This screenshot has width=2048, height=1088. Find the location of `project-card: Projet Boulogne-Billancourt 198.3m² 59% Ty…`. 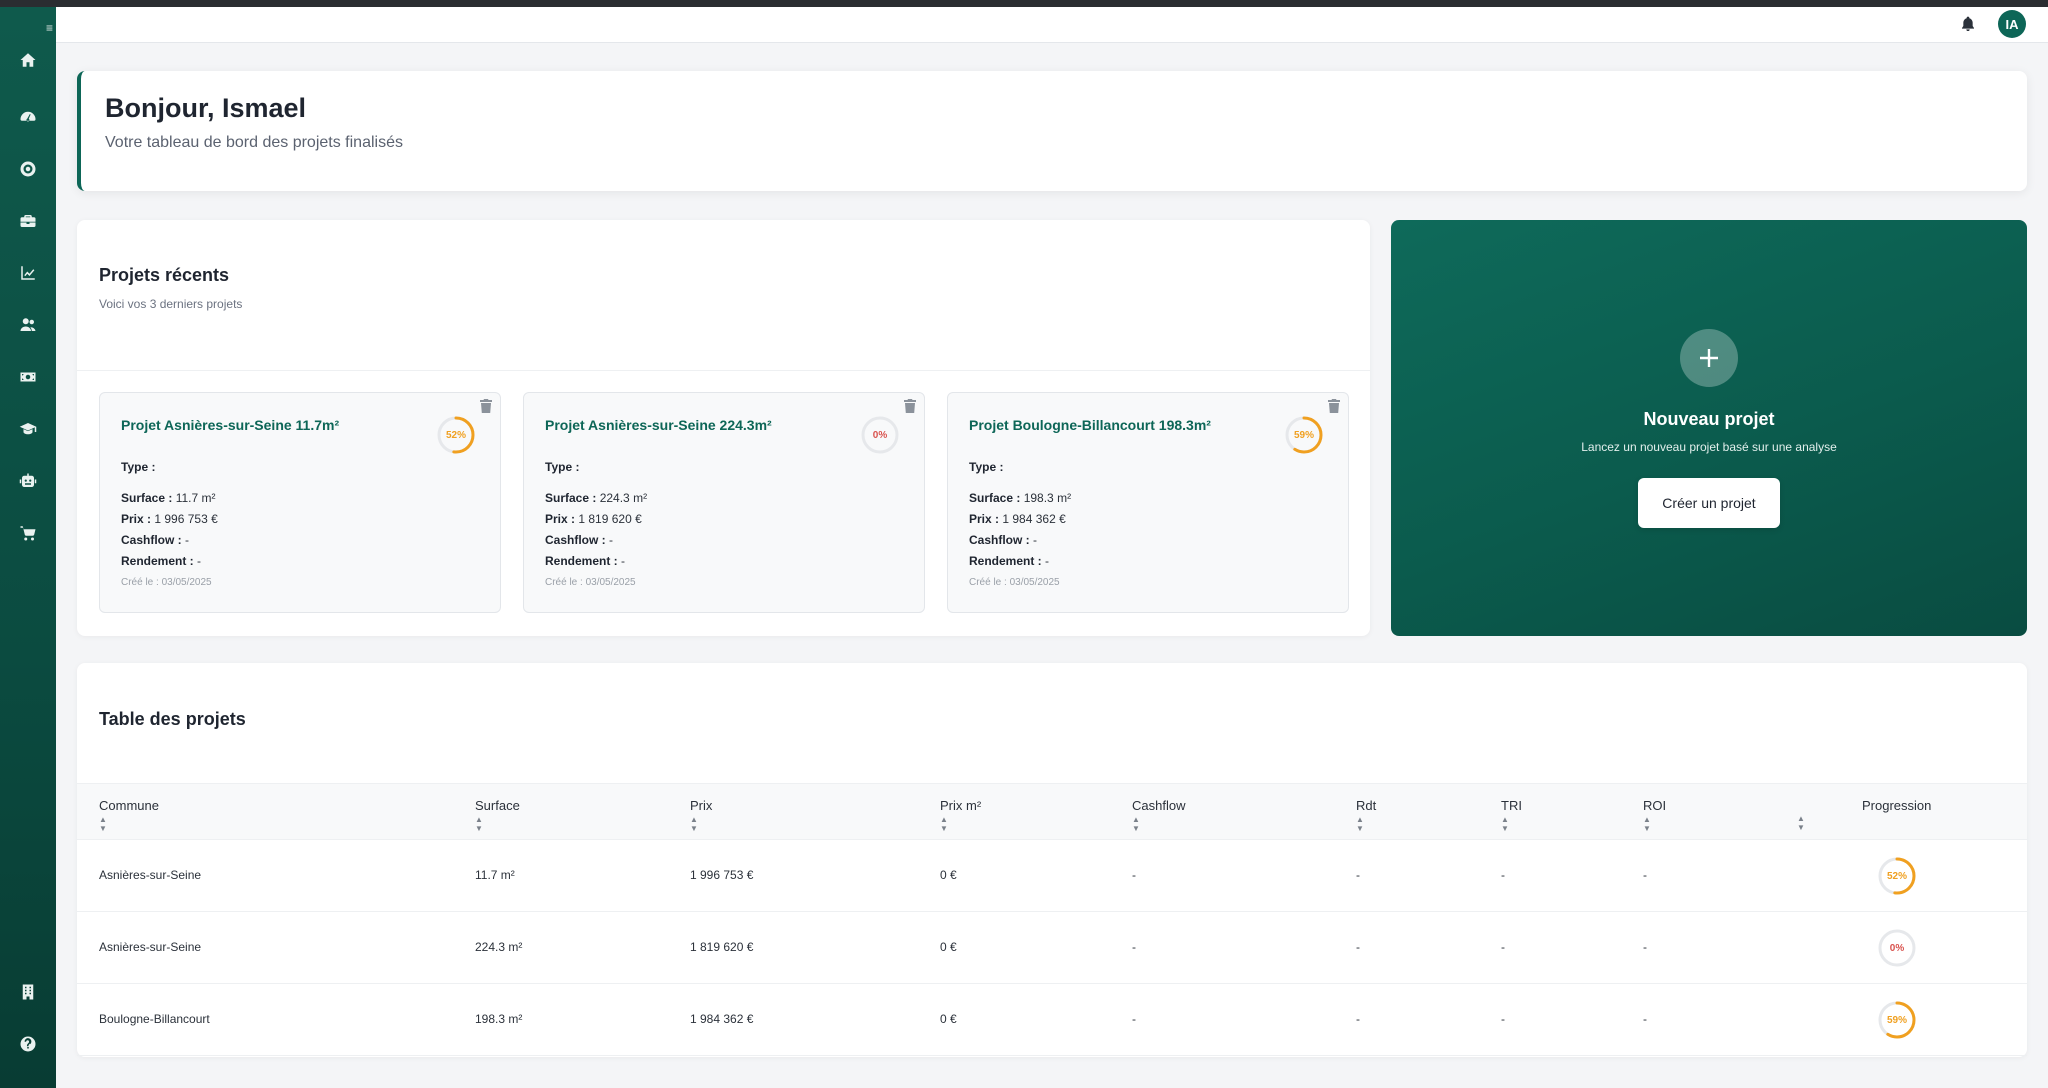

project-card: Projet Boulogne-Billancourt 198.3m² 59% Ty… is located at coordinates (1148, 502).